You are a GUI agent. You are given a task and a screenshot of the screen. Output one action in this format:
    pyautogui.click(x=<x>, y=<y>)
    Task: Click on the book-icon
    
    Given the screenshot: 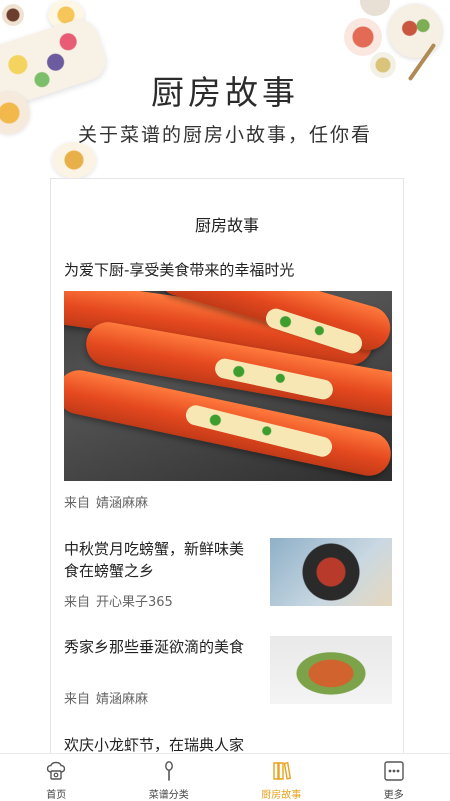 What is the action you would take?
    pyautogui.click(x=281, y=771)
    